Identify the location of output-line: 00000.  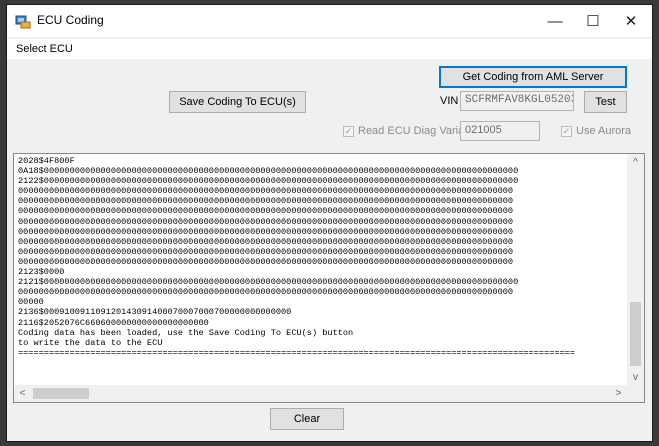
(31, 302).